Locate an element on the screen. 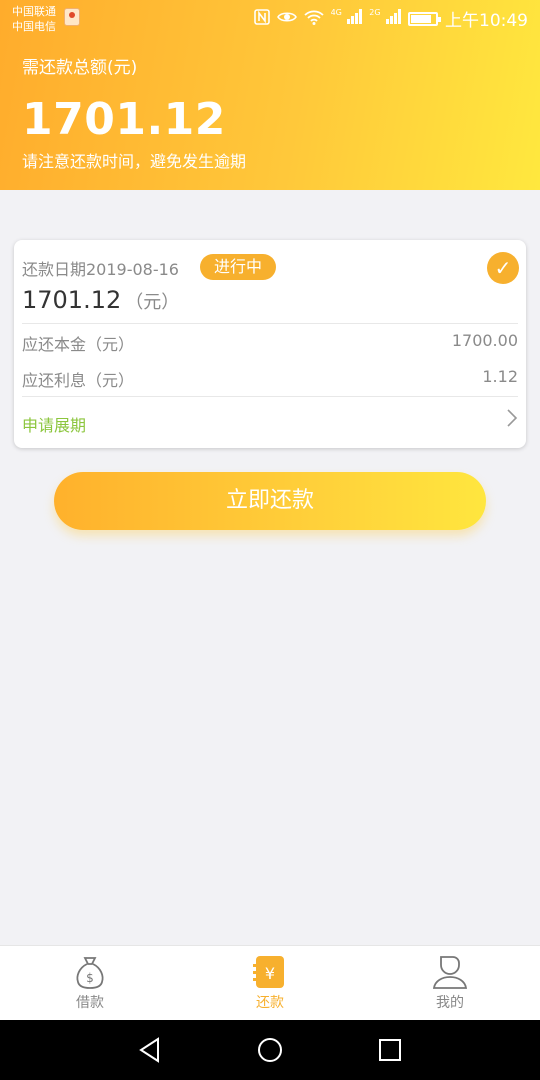  nfc-icon is located at coordinates (261, 18).